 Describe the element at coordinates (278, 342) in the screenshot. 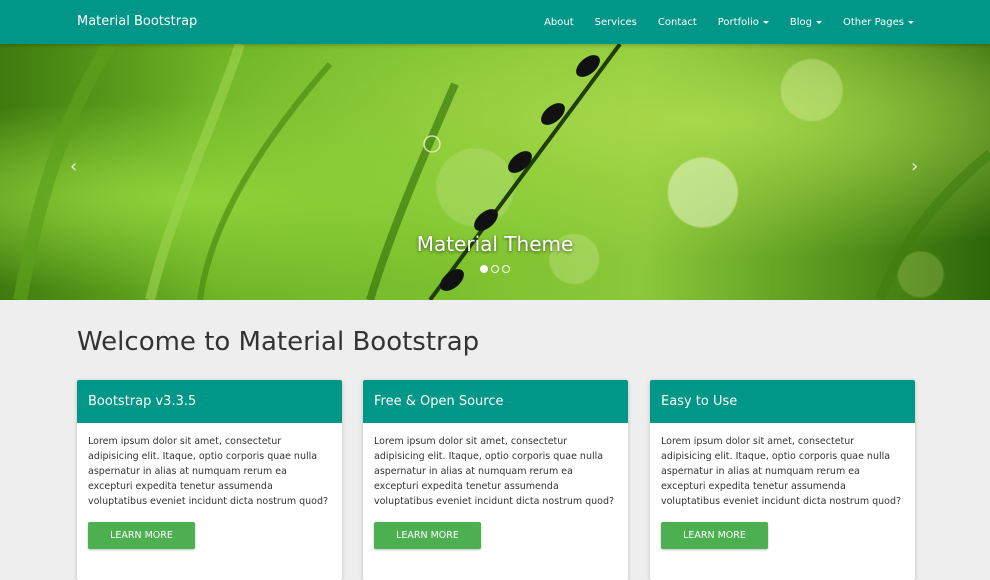

I see `page-title: Welcome to Material Bootstrap` at that location.